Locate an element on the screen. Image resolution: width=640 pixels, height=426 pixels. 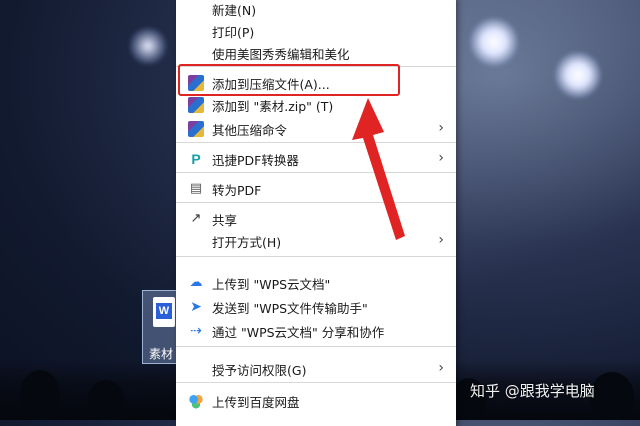
menu-item-label: 迅捷PDF转换器 is located at coordinates (255, 160).